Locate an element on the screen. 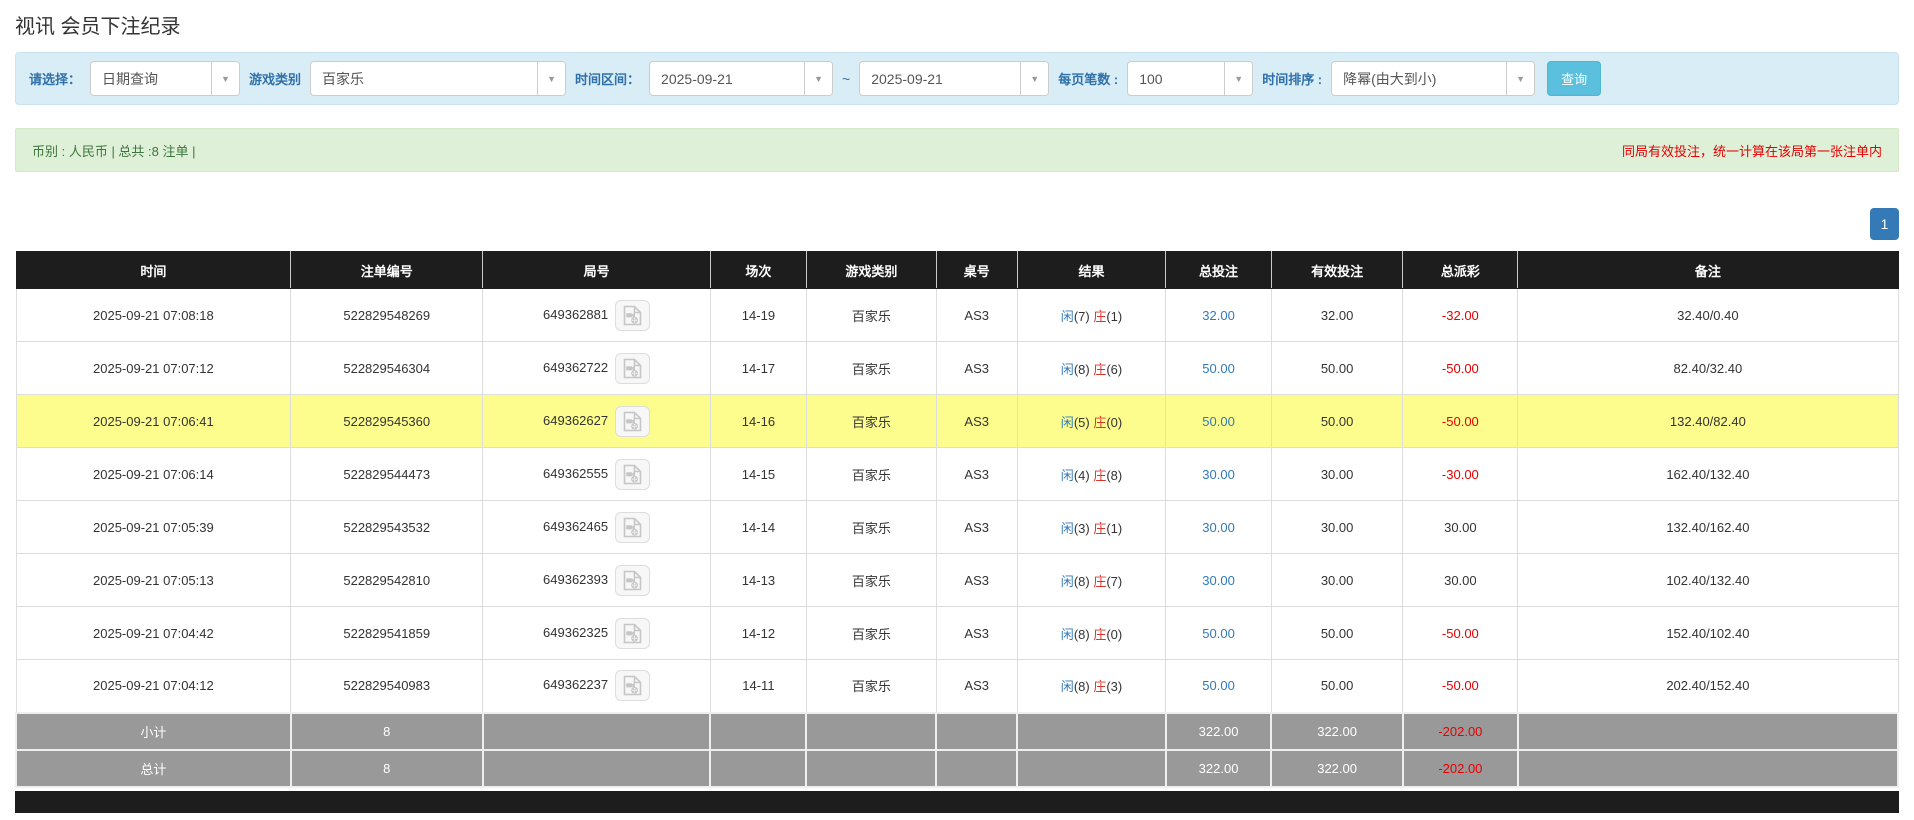 The width and height of the screenshot is (1914, 820). page-size-select: 100 ▼ is located at coordinates (1190, 78).